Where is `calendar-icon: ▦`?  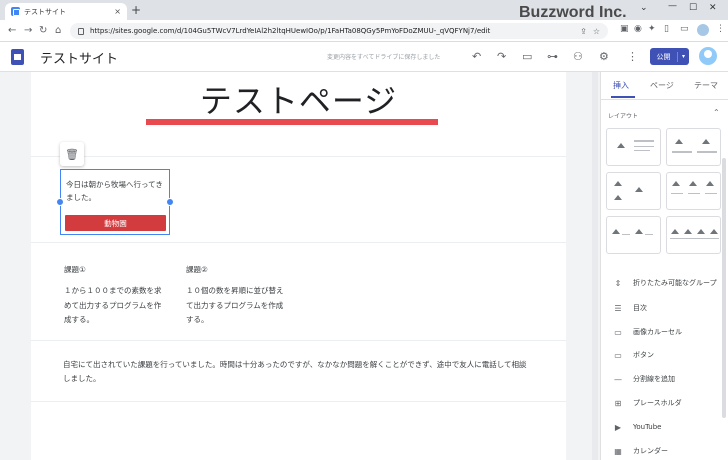 calendar-icon: ▦ is located at coordinates (618, 451).